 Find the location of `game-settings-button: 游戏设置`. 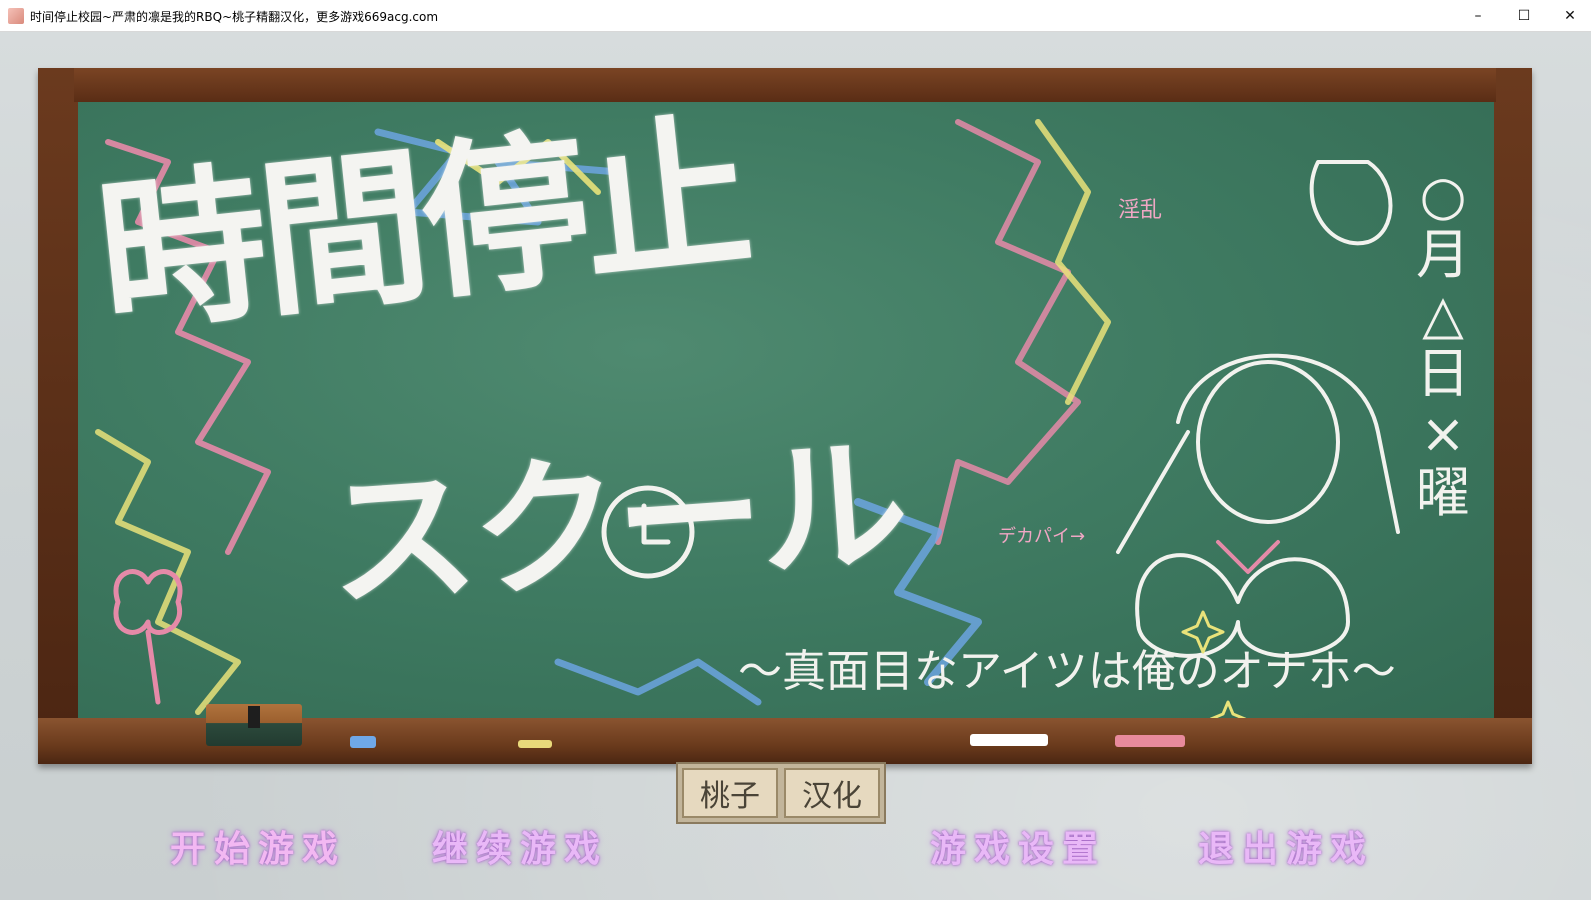

game-settings-button: 游戏设置 is located at coordinates (1018, 846).